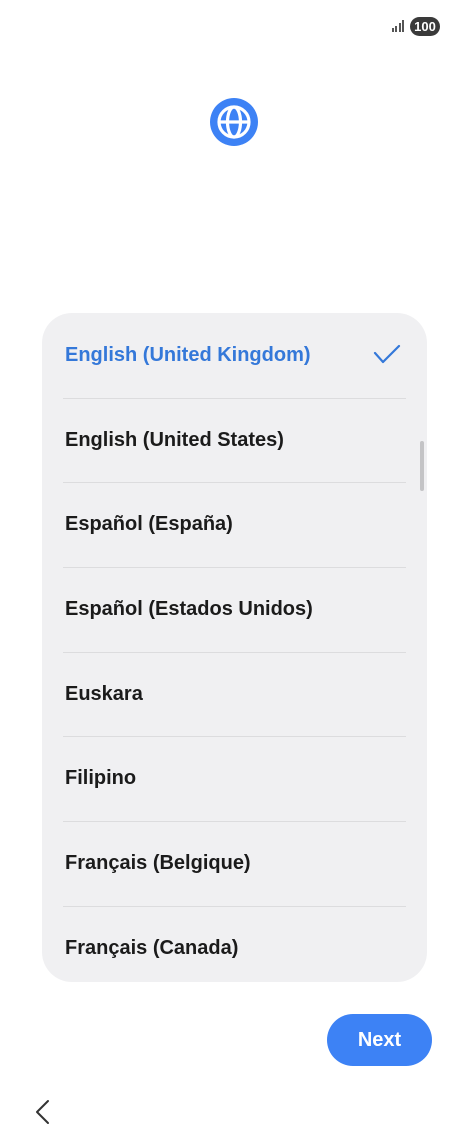 Image resolution: width=468 pixels, height=1144 pixels. Describe the element at coordinates (234, 694) in the screenshot. I see `language-item-euskara: Euskara` at that location.